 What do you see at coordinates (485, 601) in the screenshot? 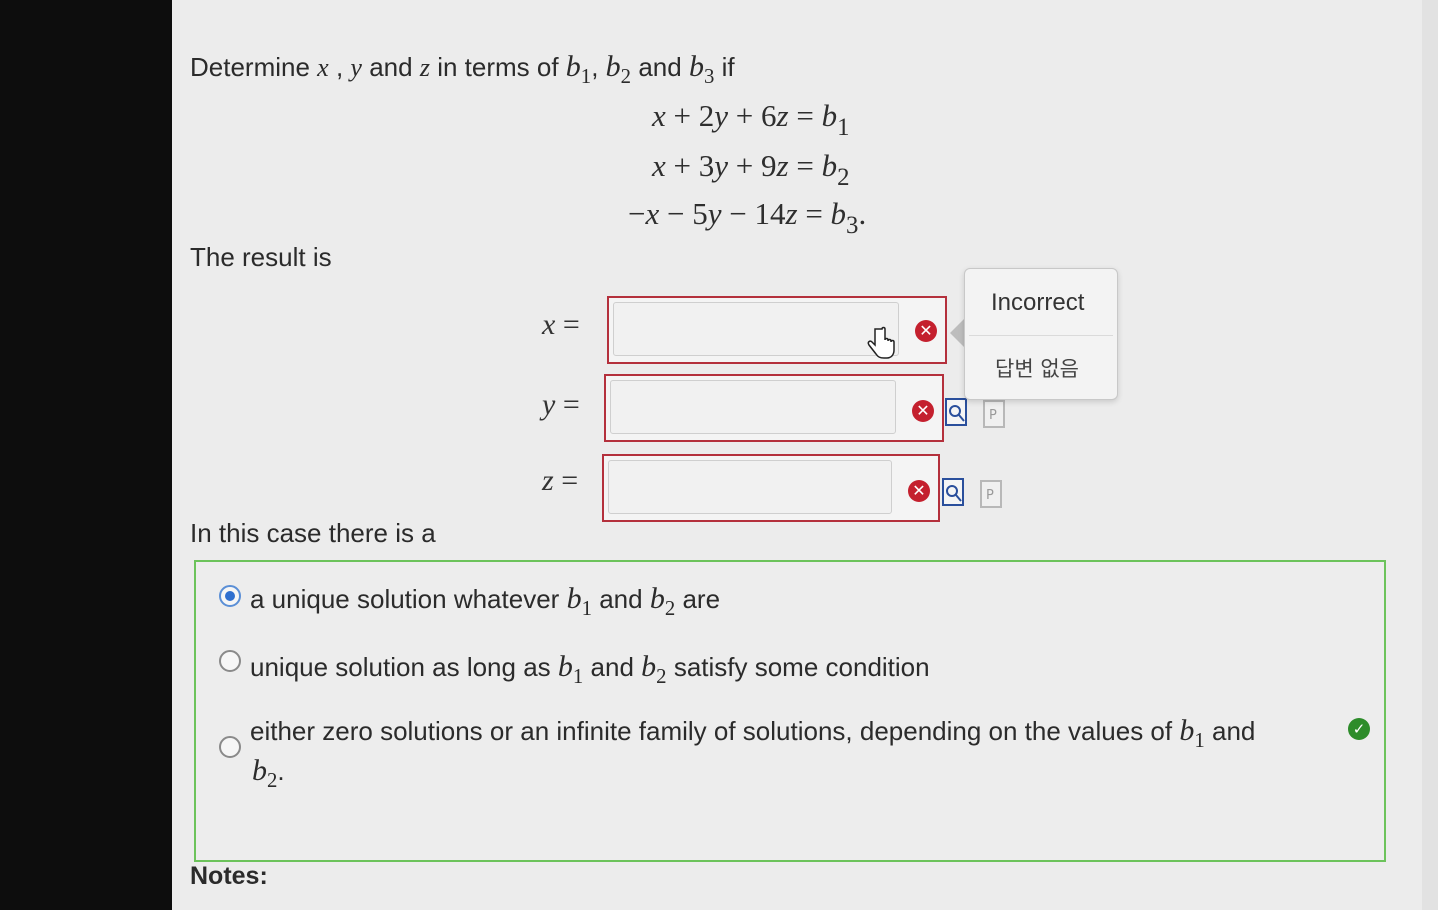
I see `option-1-label: a unique solution whatever b1 and b2 are` at bounding box center [485, 601].